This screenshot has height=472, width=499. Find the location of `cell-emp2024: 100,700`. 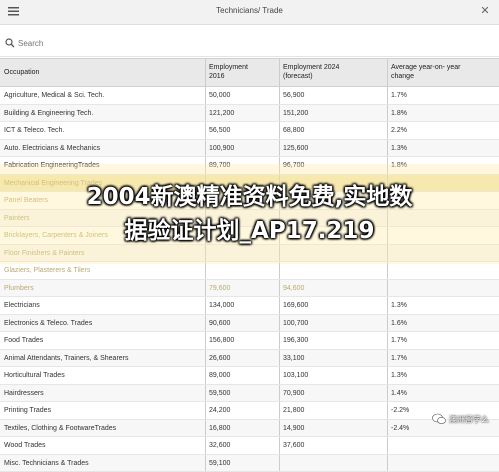

cell-emp2024: 100,700 is located at coordinates (295, 323).